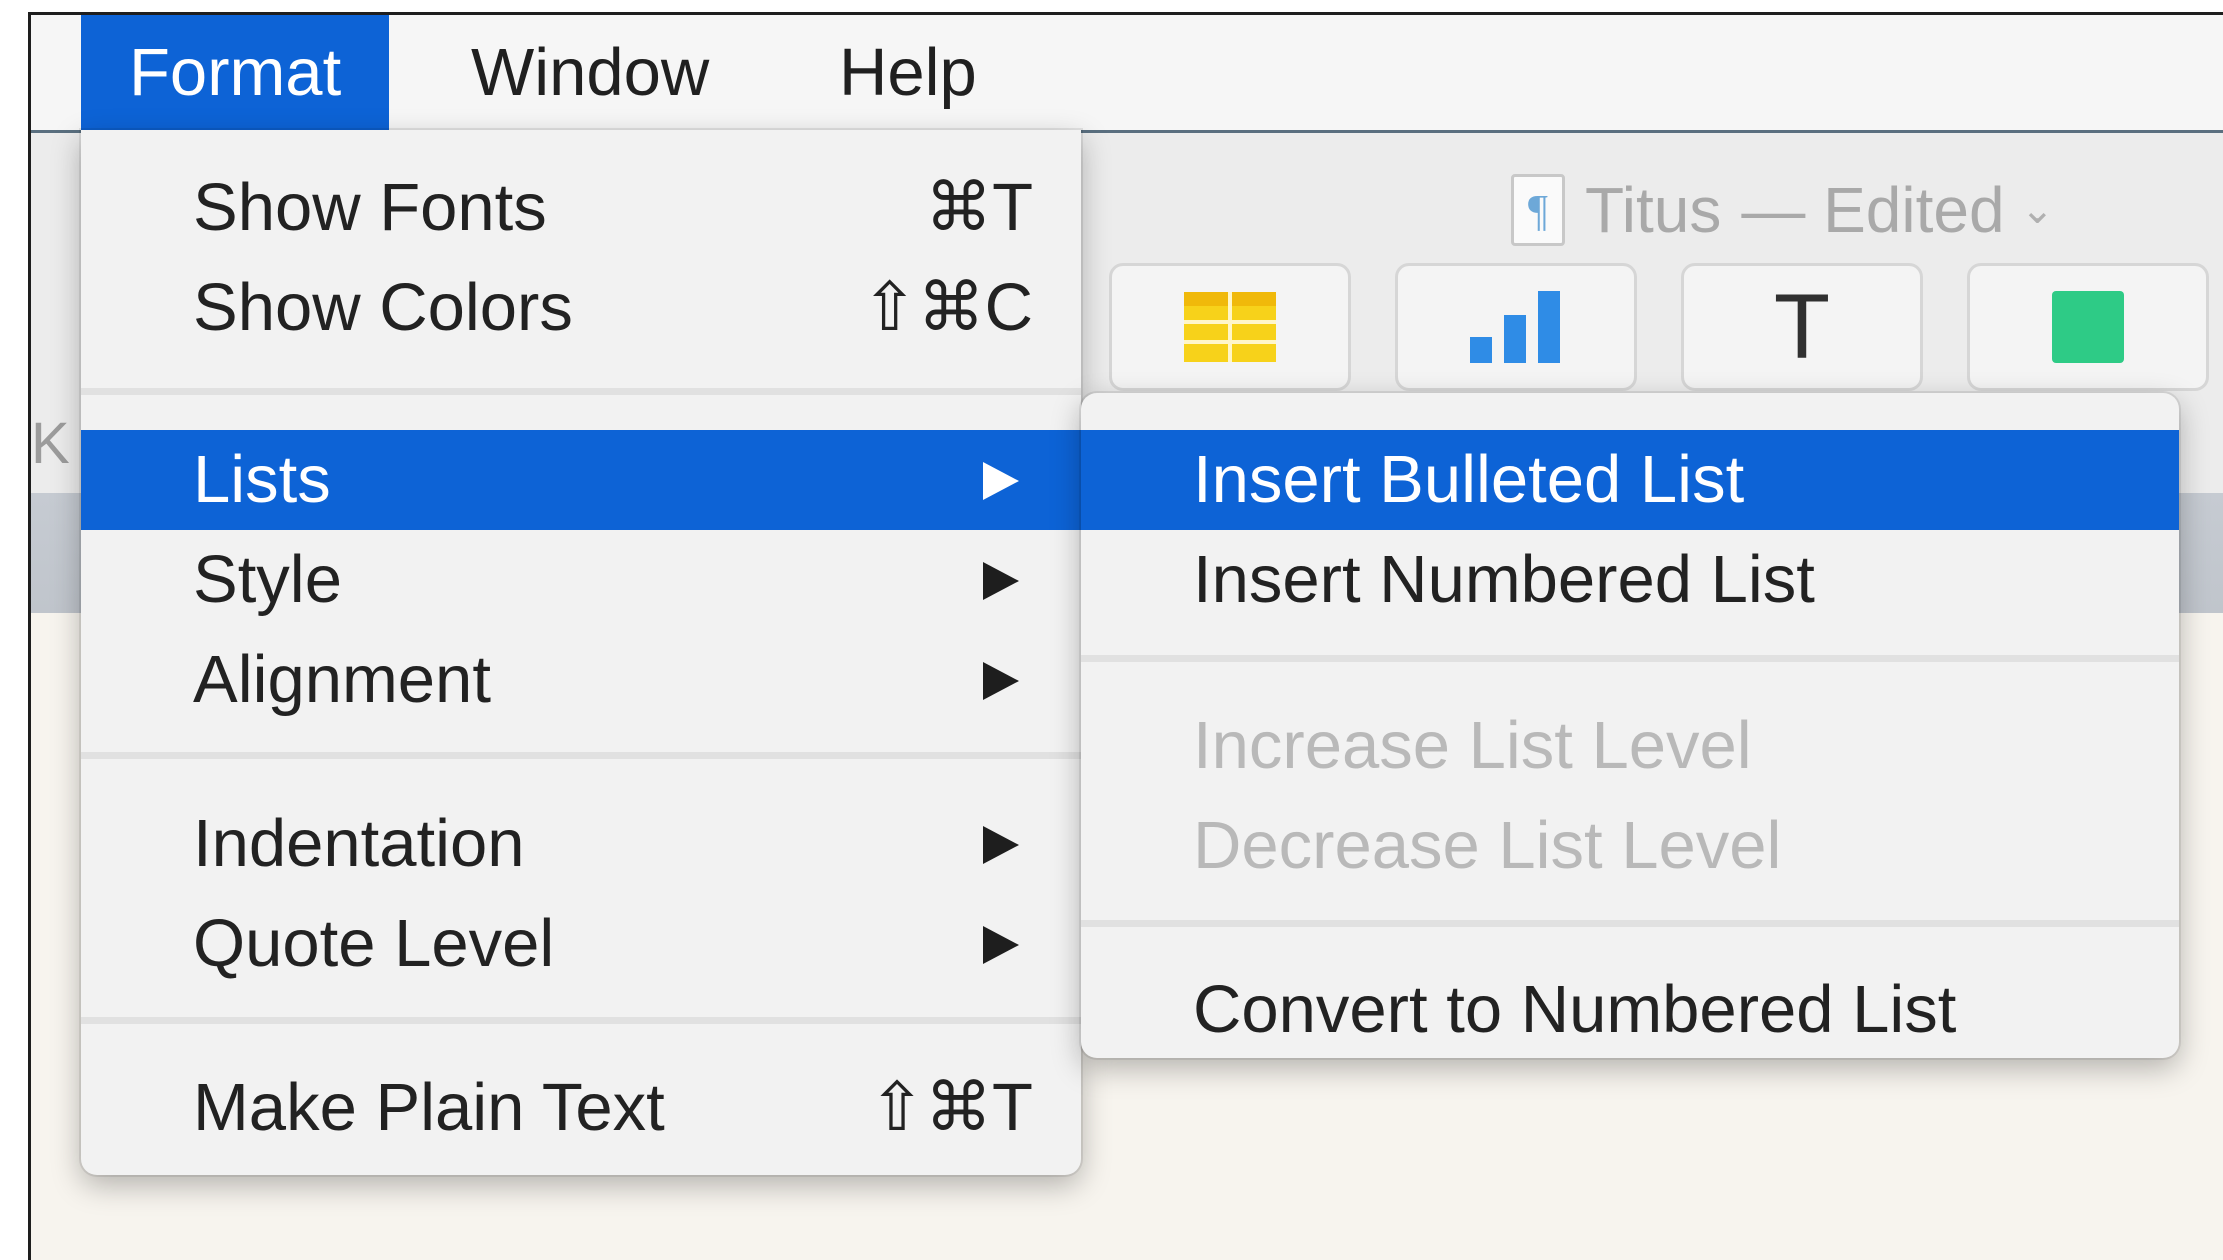 The height and width of the screenshot is (1260, 2223). I want to click on menu-item-alignment: Alignment, so click(581, 680).